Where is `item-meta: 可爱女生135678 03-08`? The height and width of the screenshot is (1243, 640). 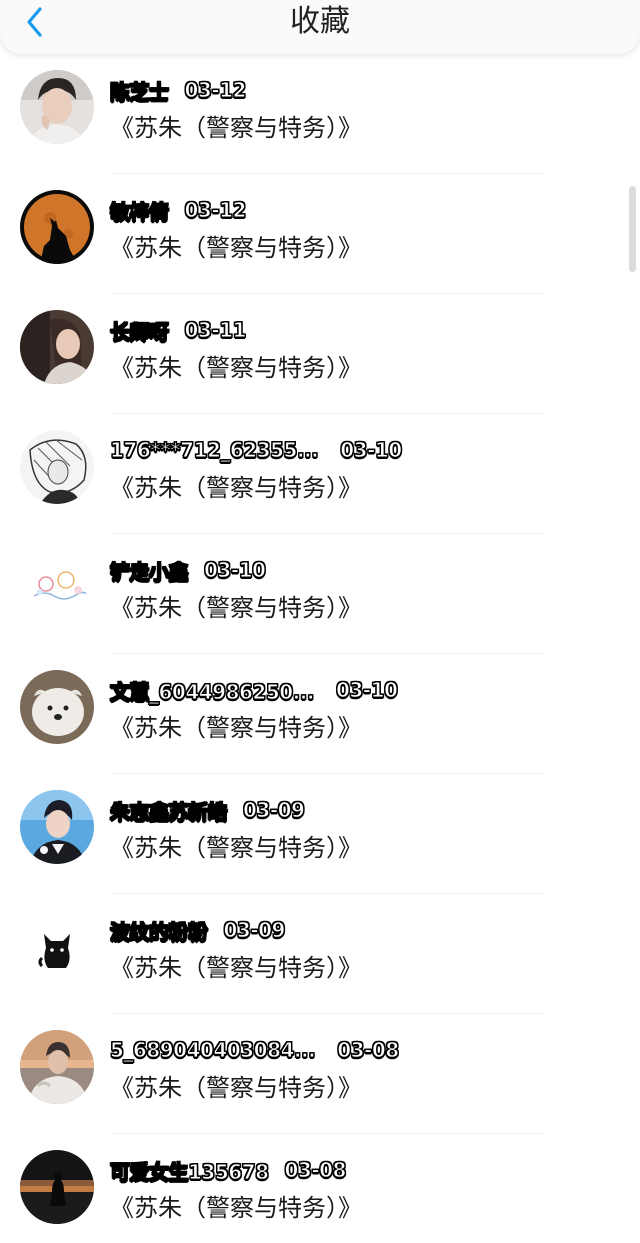
item-meta: 可爱女生135678 03-08 is located at coordinates (228, 1170).